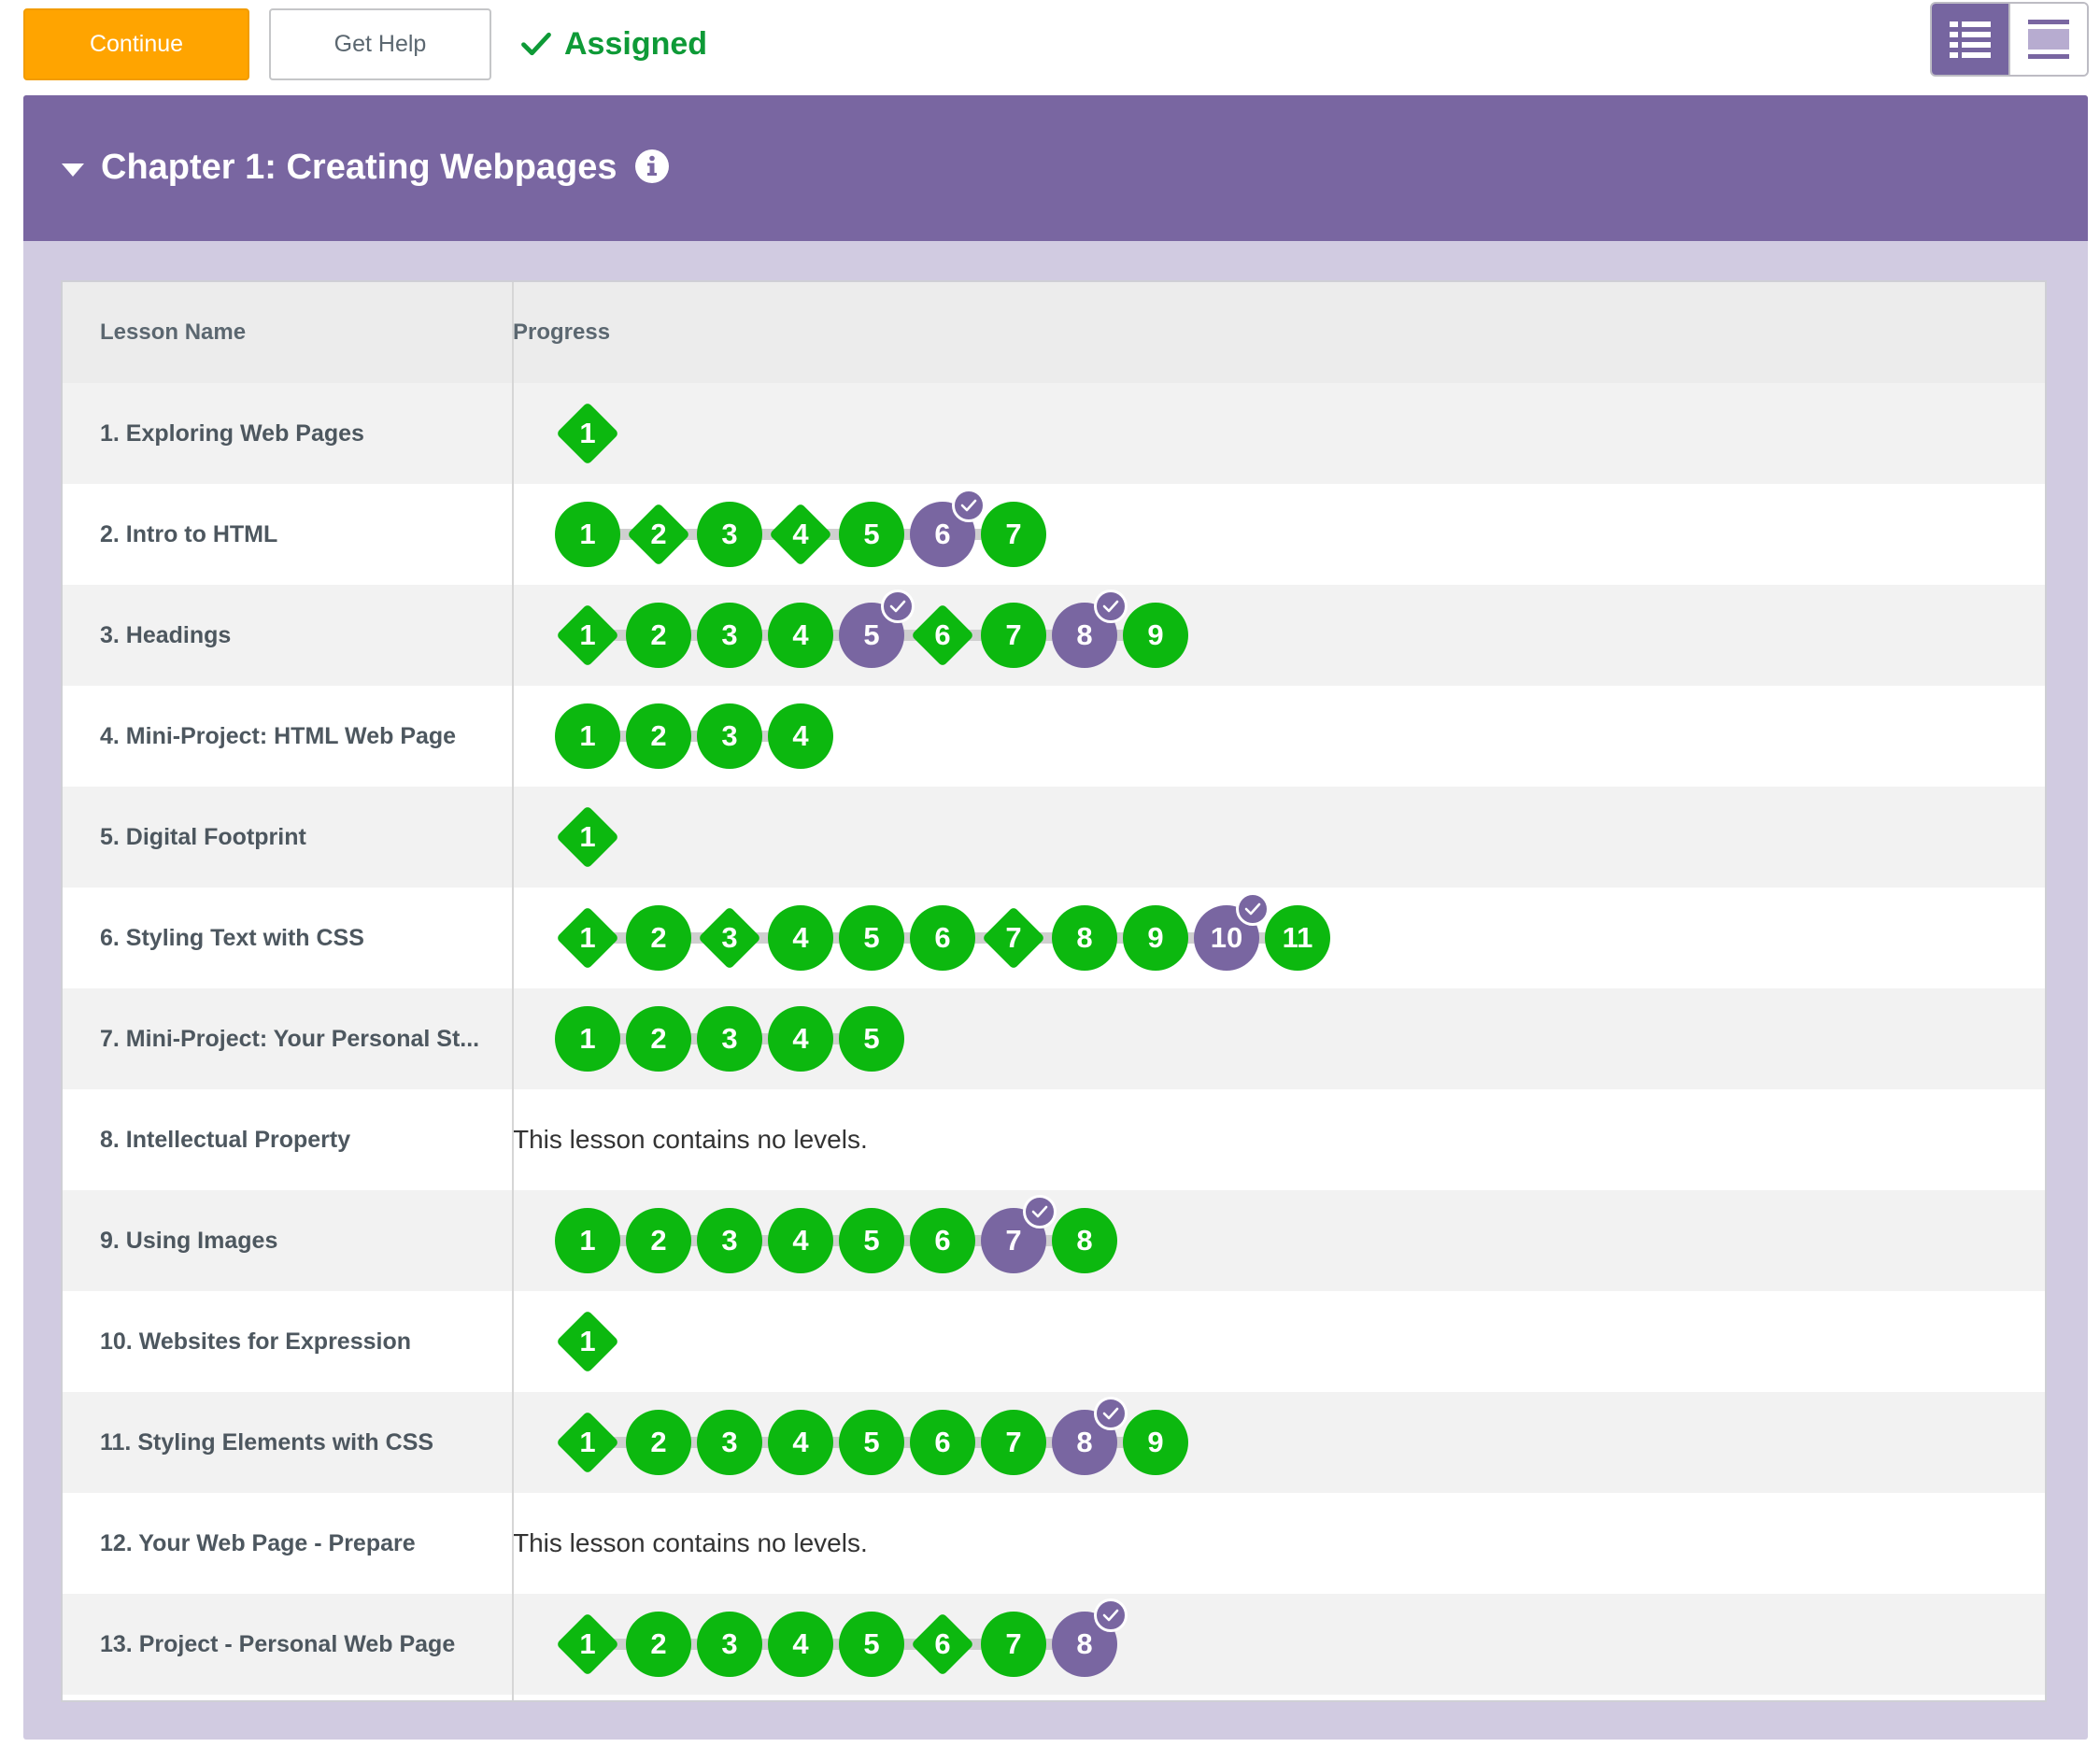 This screenshot has height=1747, width=2100. What do you see at coordinates (203, 838) in the screenshot?
I see `lesson-name-link: 5. Digital Footprint` at bounding box center [203, 838].